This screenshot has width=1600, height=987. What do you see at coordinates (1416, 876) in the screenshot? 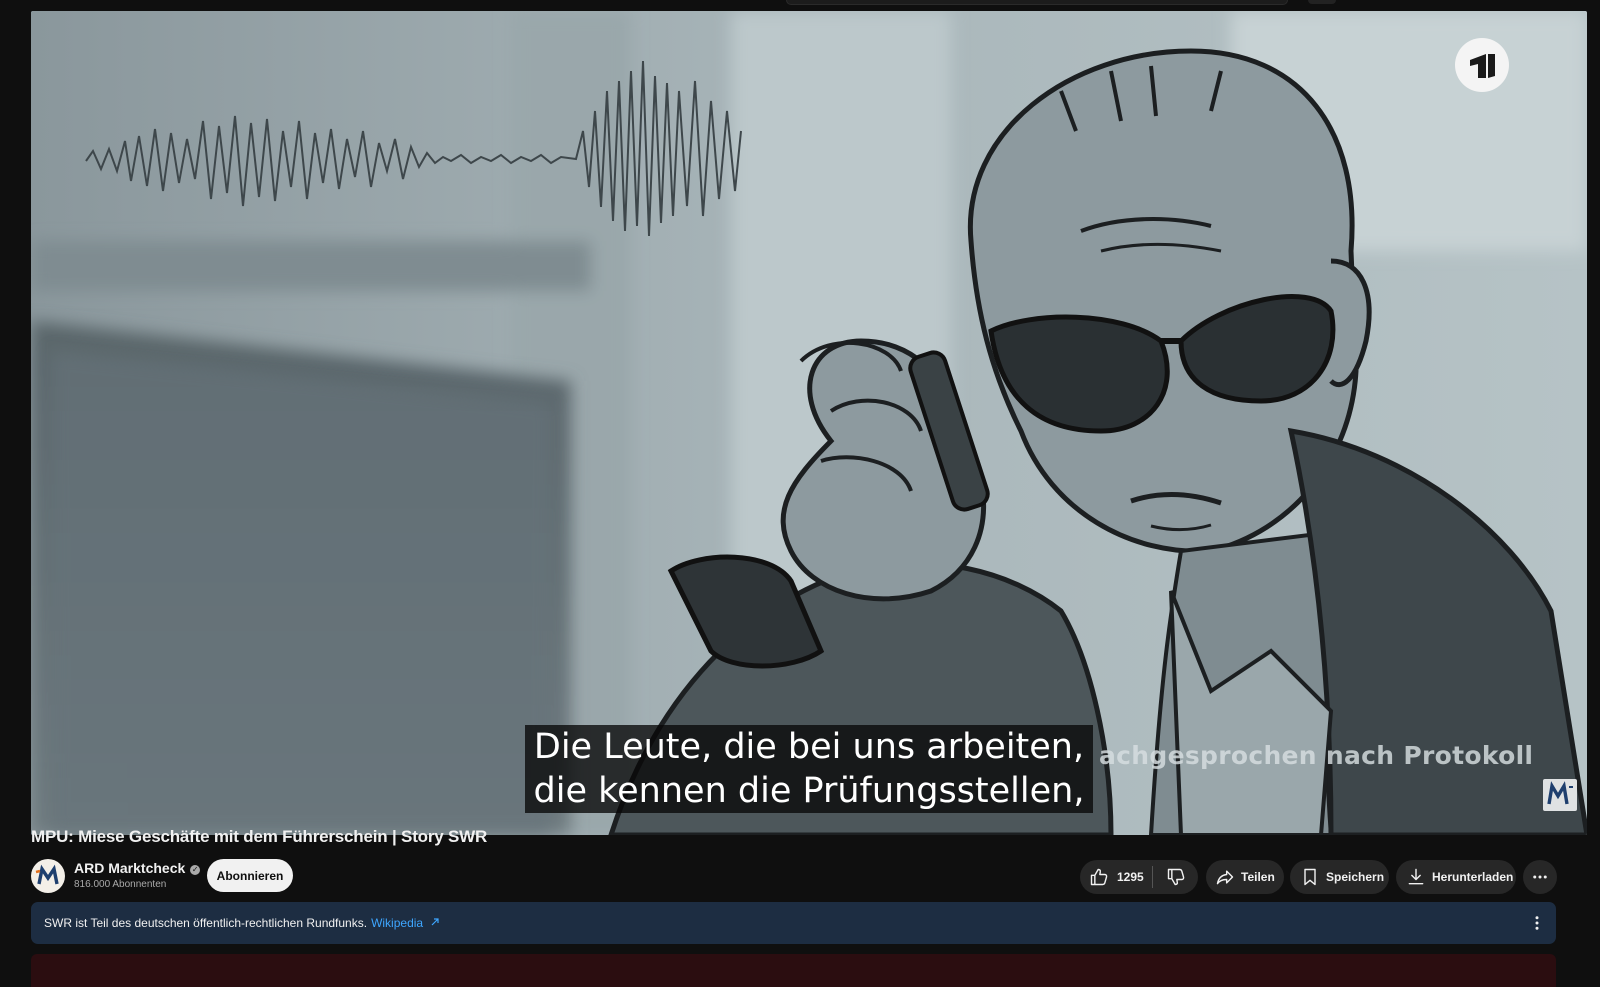
I see `download-icon` at bounding box center [1416, 876].